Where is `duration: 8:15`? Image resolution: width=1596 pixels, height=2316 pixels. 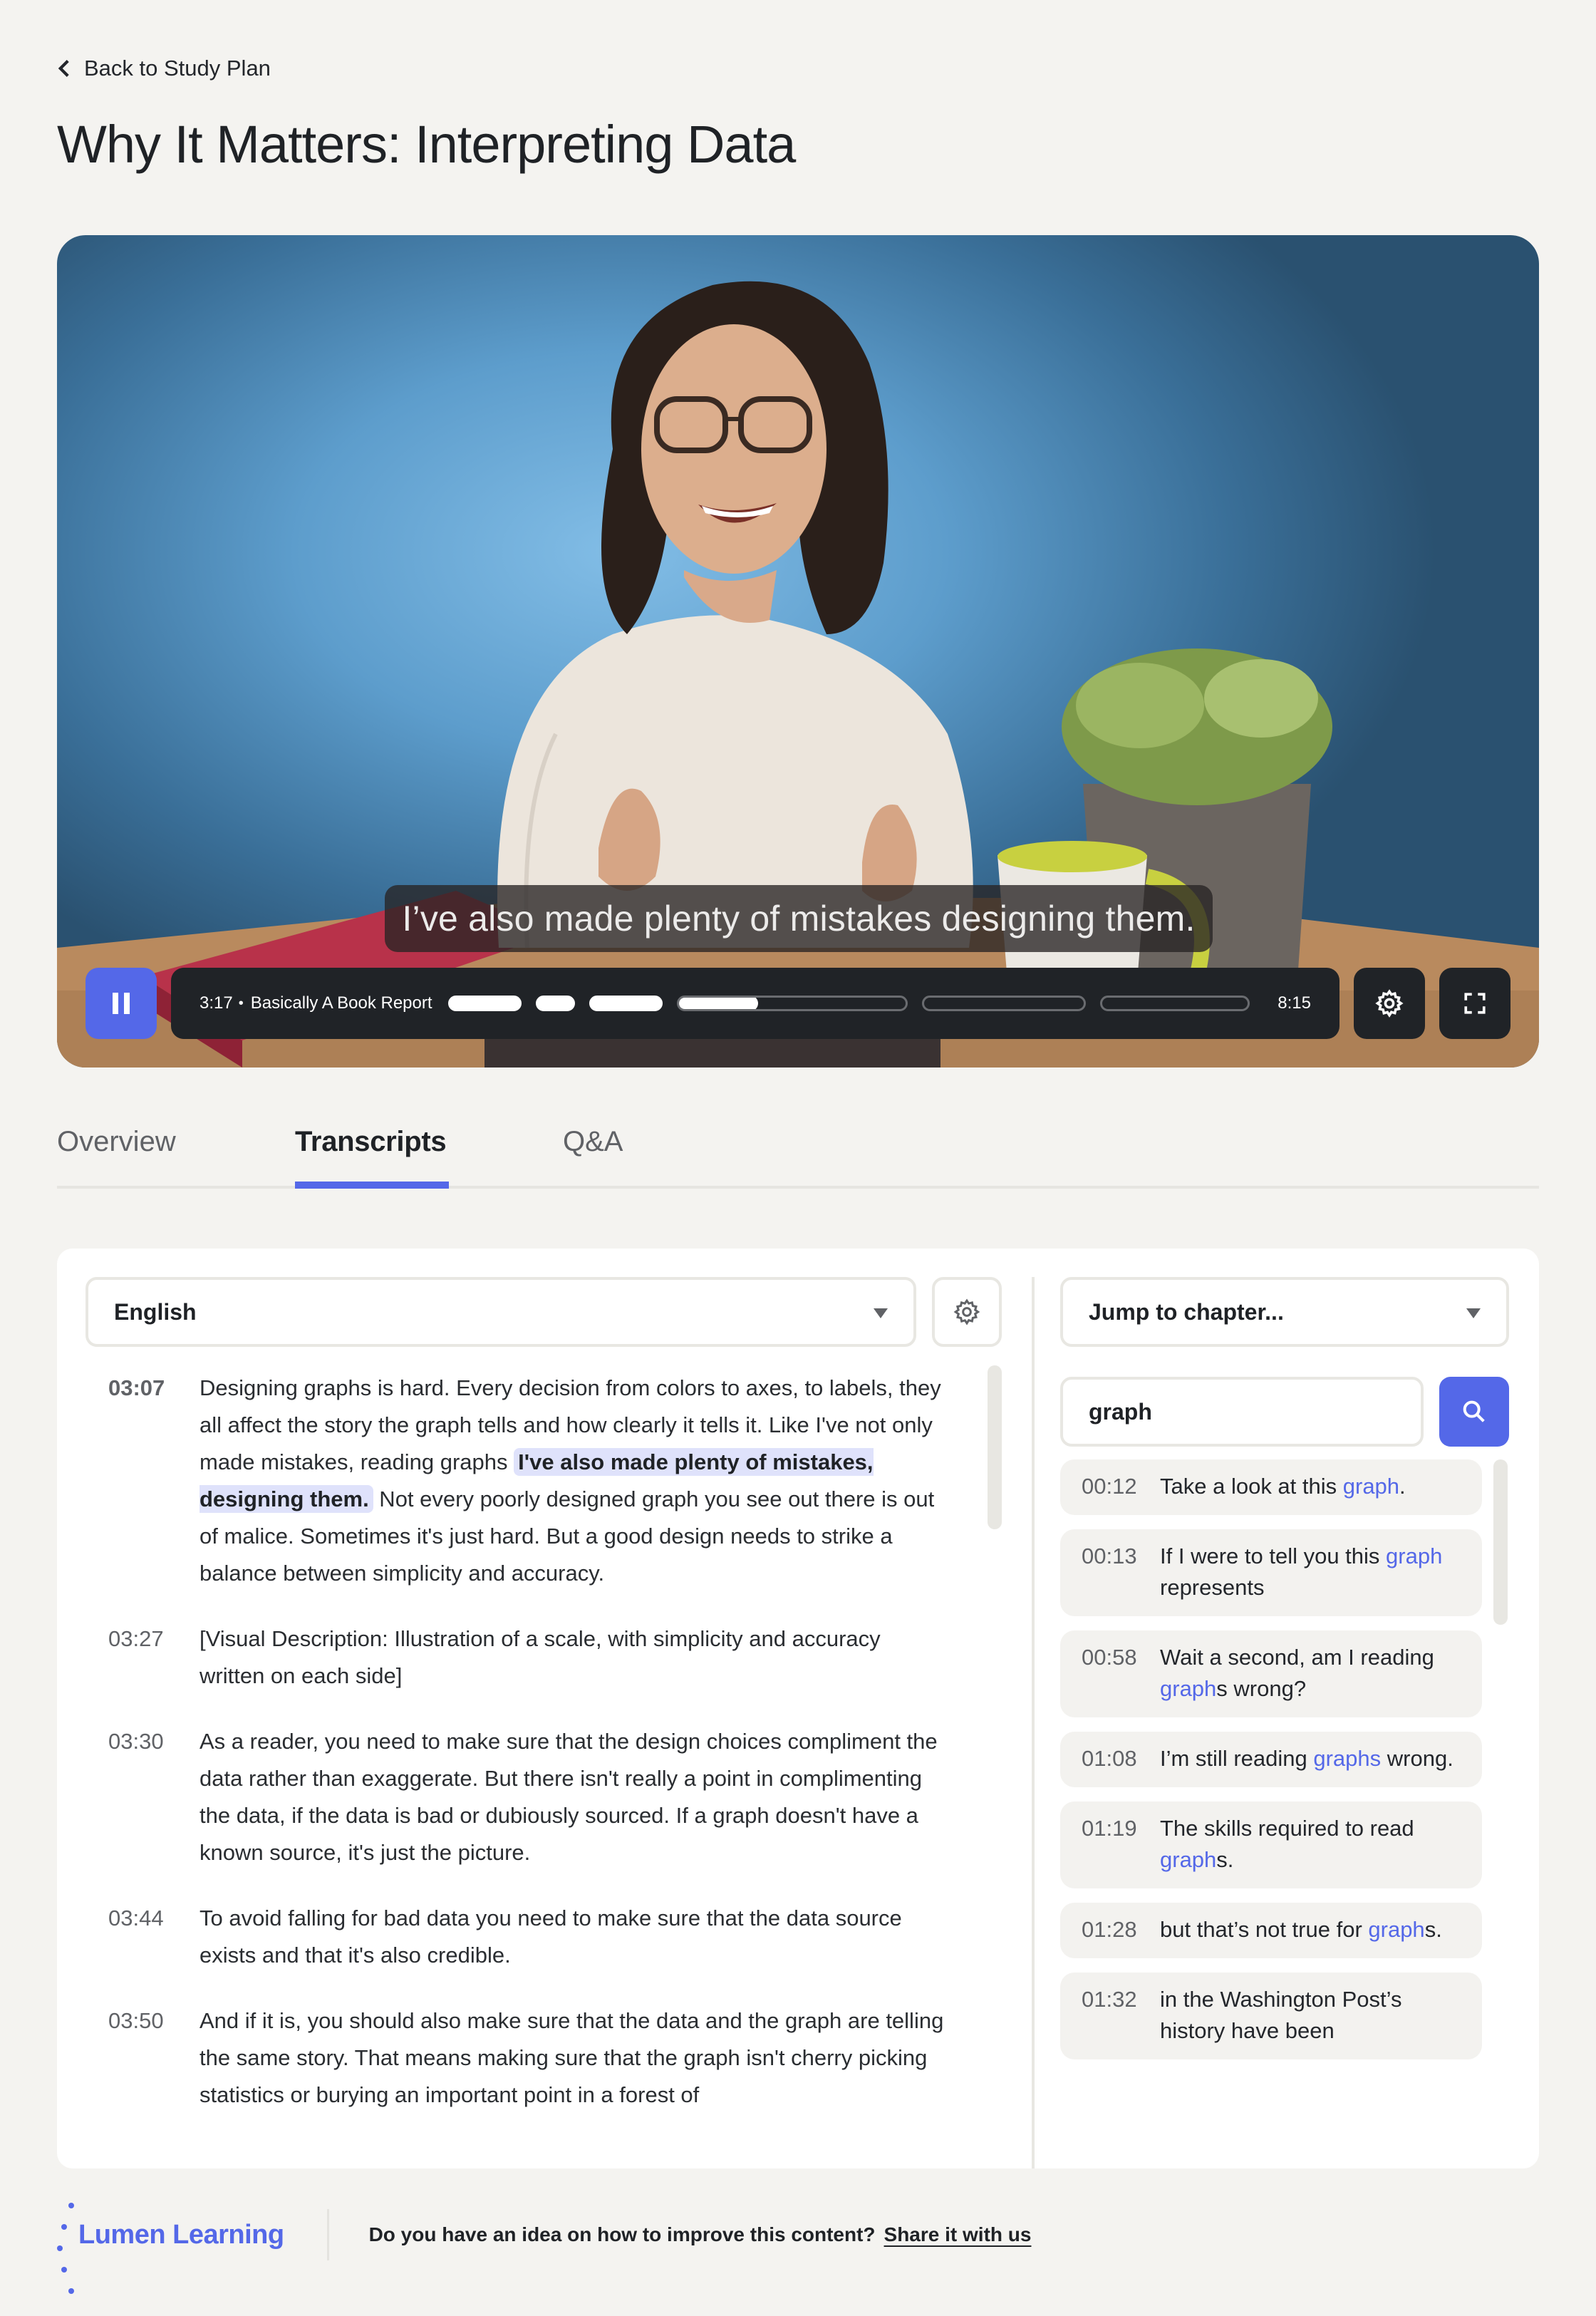 duration: 8:15 is located at coordinates (1294, 1003).